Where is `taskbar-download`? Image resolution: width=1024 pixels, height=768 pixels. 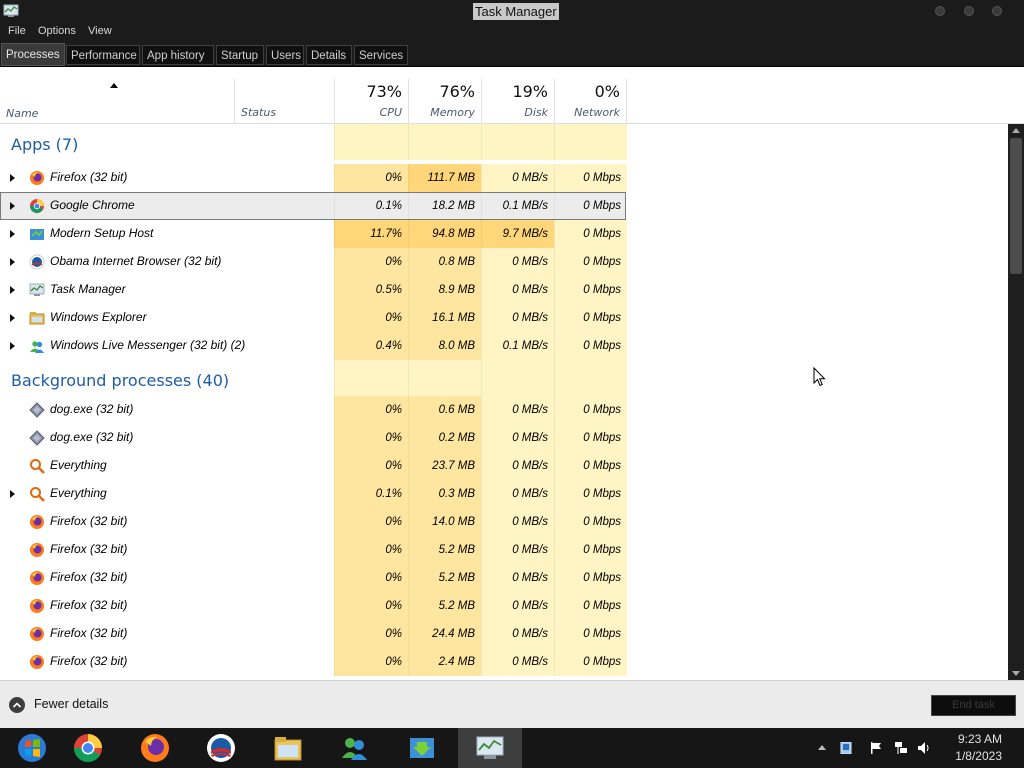
taskbar-download is located at coordinates (422, 748).